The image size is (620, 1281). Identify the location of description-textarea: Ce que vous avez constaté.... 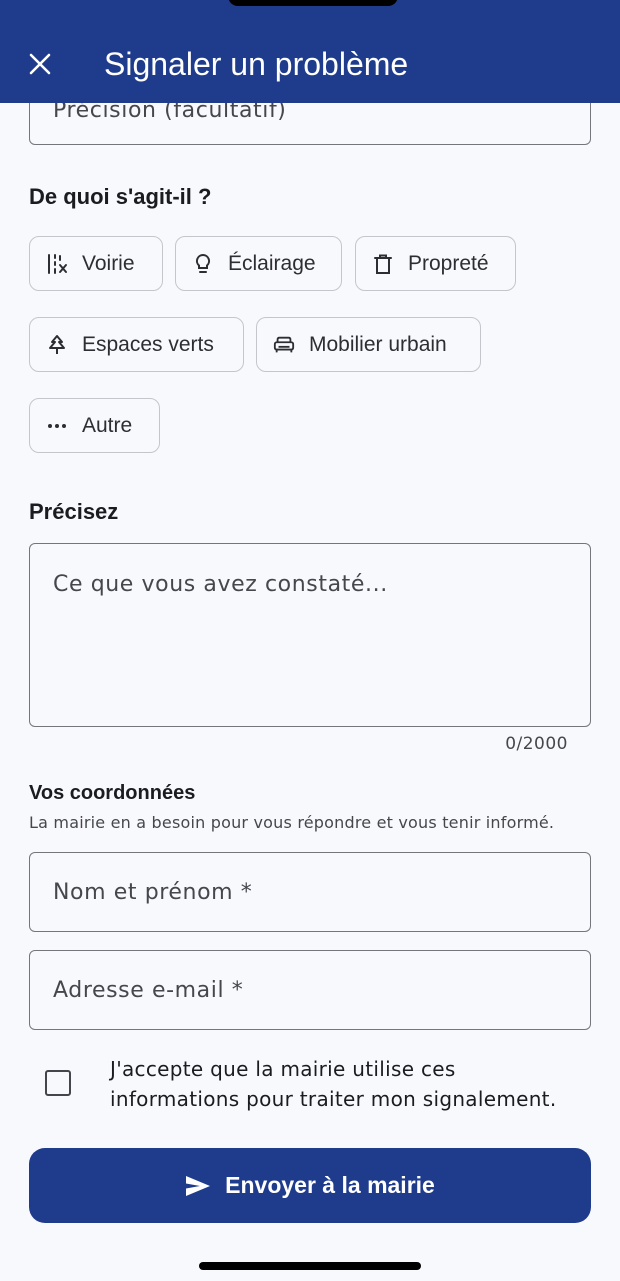
(310, 635).